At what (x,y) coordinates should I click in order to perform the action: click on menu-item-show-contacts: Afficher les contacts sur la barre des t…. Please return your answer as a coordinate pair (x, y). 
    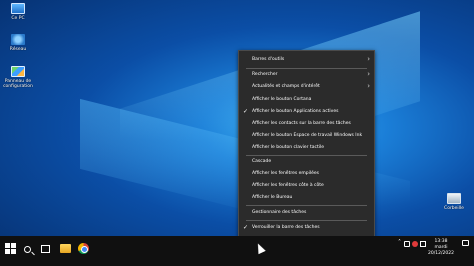
    Looking at the image, I should click on (306, 124).